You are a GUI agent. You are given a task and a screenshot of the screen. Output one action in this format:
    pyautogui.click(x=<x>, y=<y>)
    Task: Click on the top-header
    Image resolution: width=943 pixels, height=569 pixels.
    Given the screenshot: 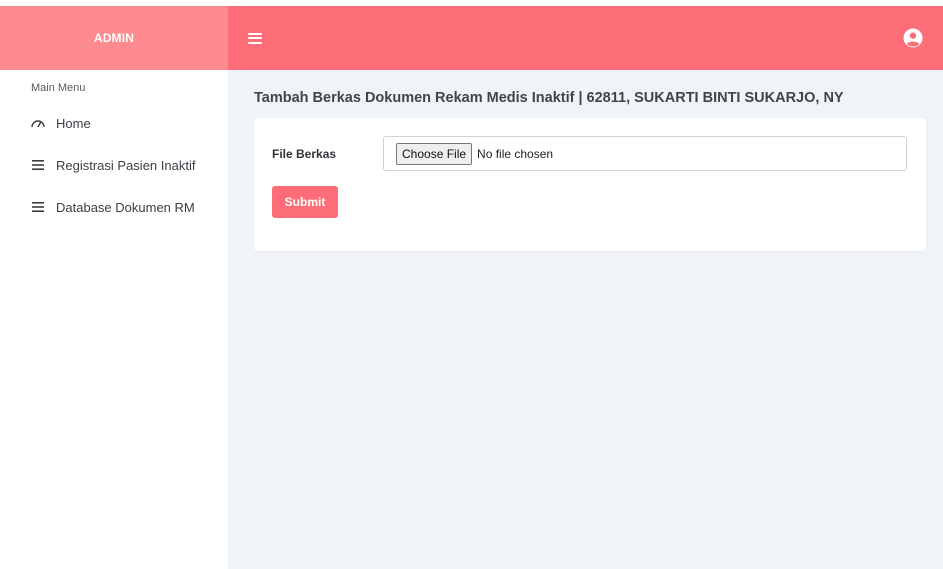 What is the action you would take?
    pyautogui.click(x=585, y=38)
    